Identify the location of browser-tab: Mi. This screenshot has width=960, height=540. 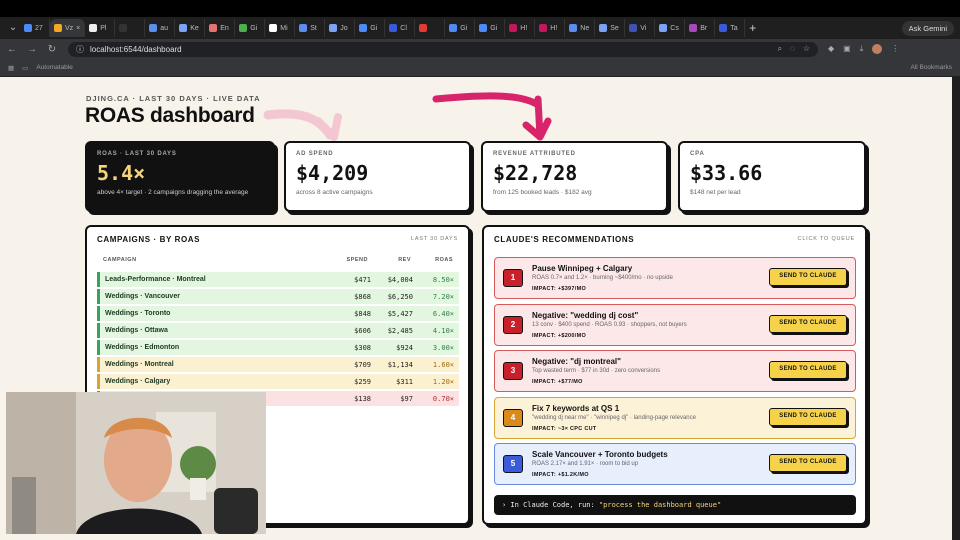
(280, 28).